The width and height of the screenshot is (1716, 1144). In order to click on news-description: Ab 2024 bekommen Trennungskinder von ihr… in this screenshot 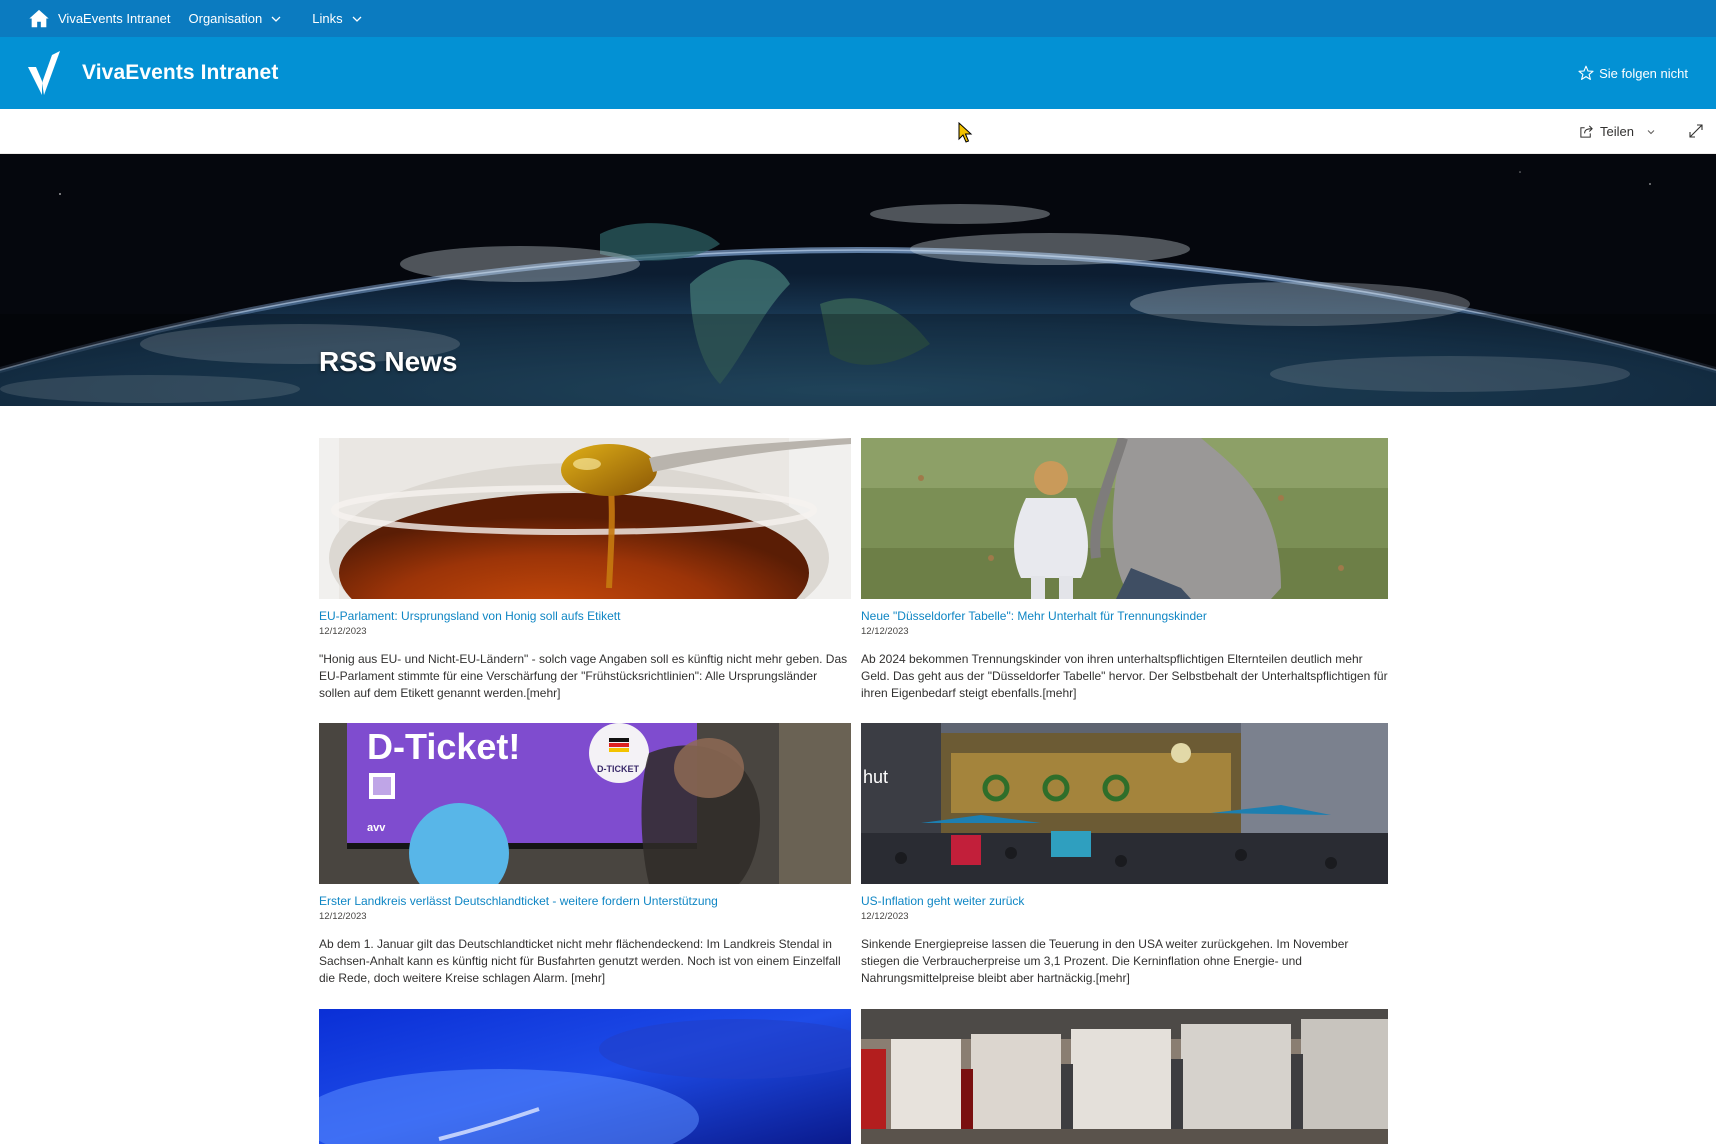, I will do `click(1124, 676)`.